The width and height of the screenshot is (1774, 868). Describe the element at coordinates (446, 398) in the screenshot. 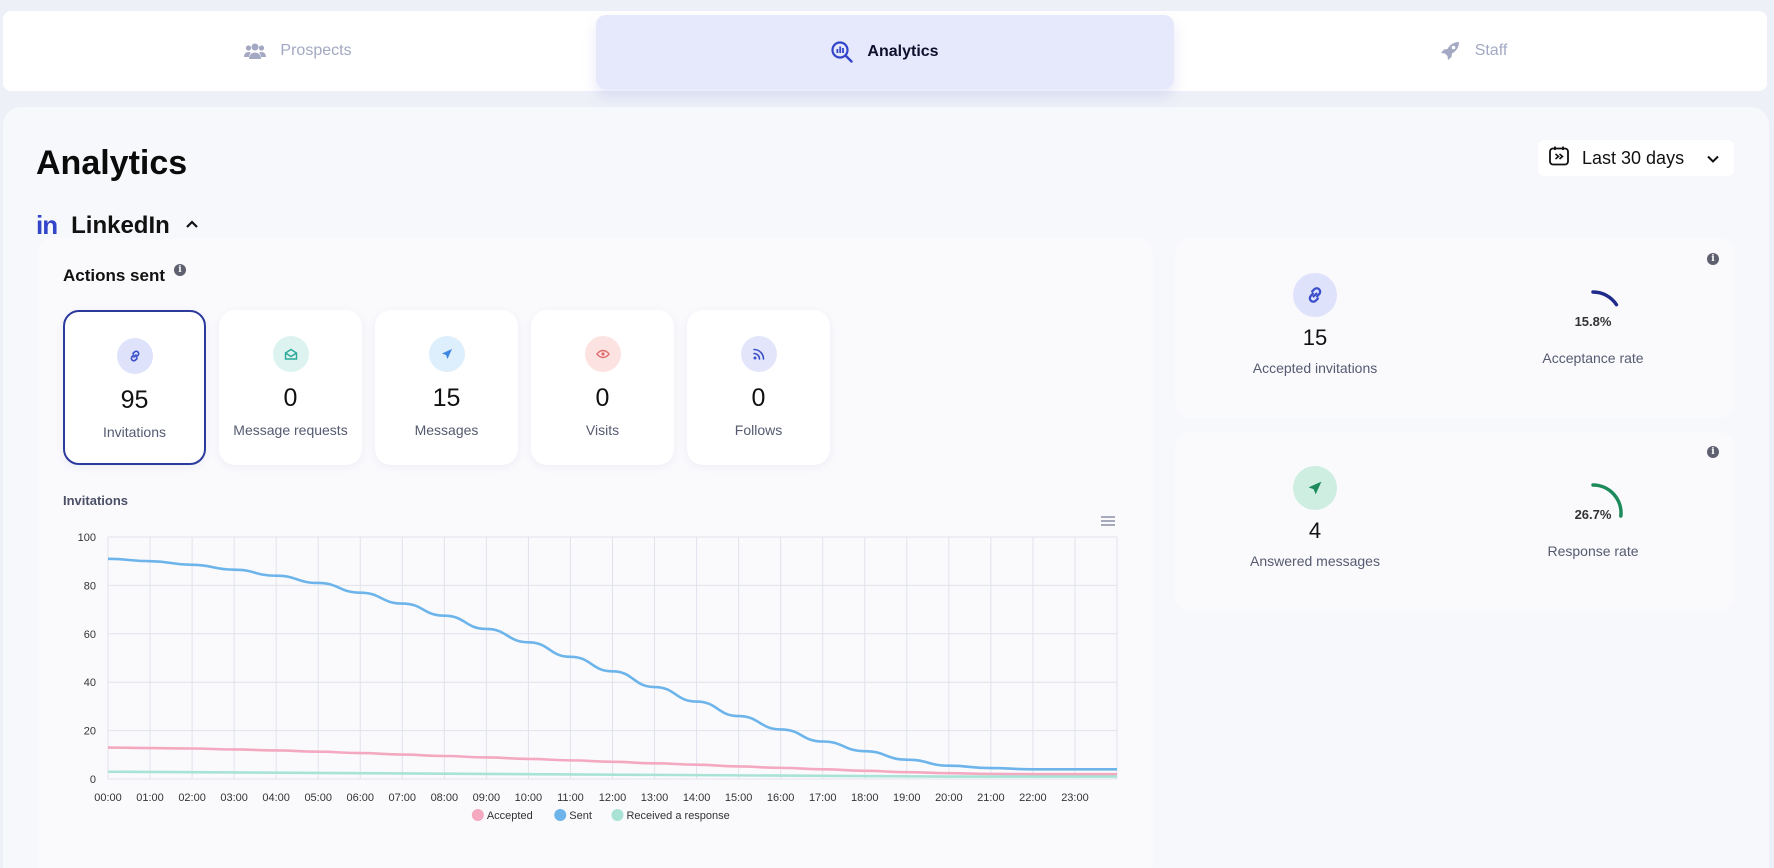

I see `tile-value: 15` at that location.